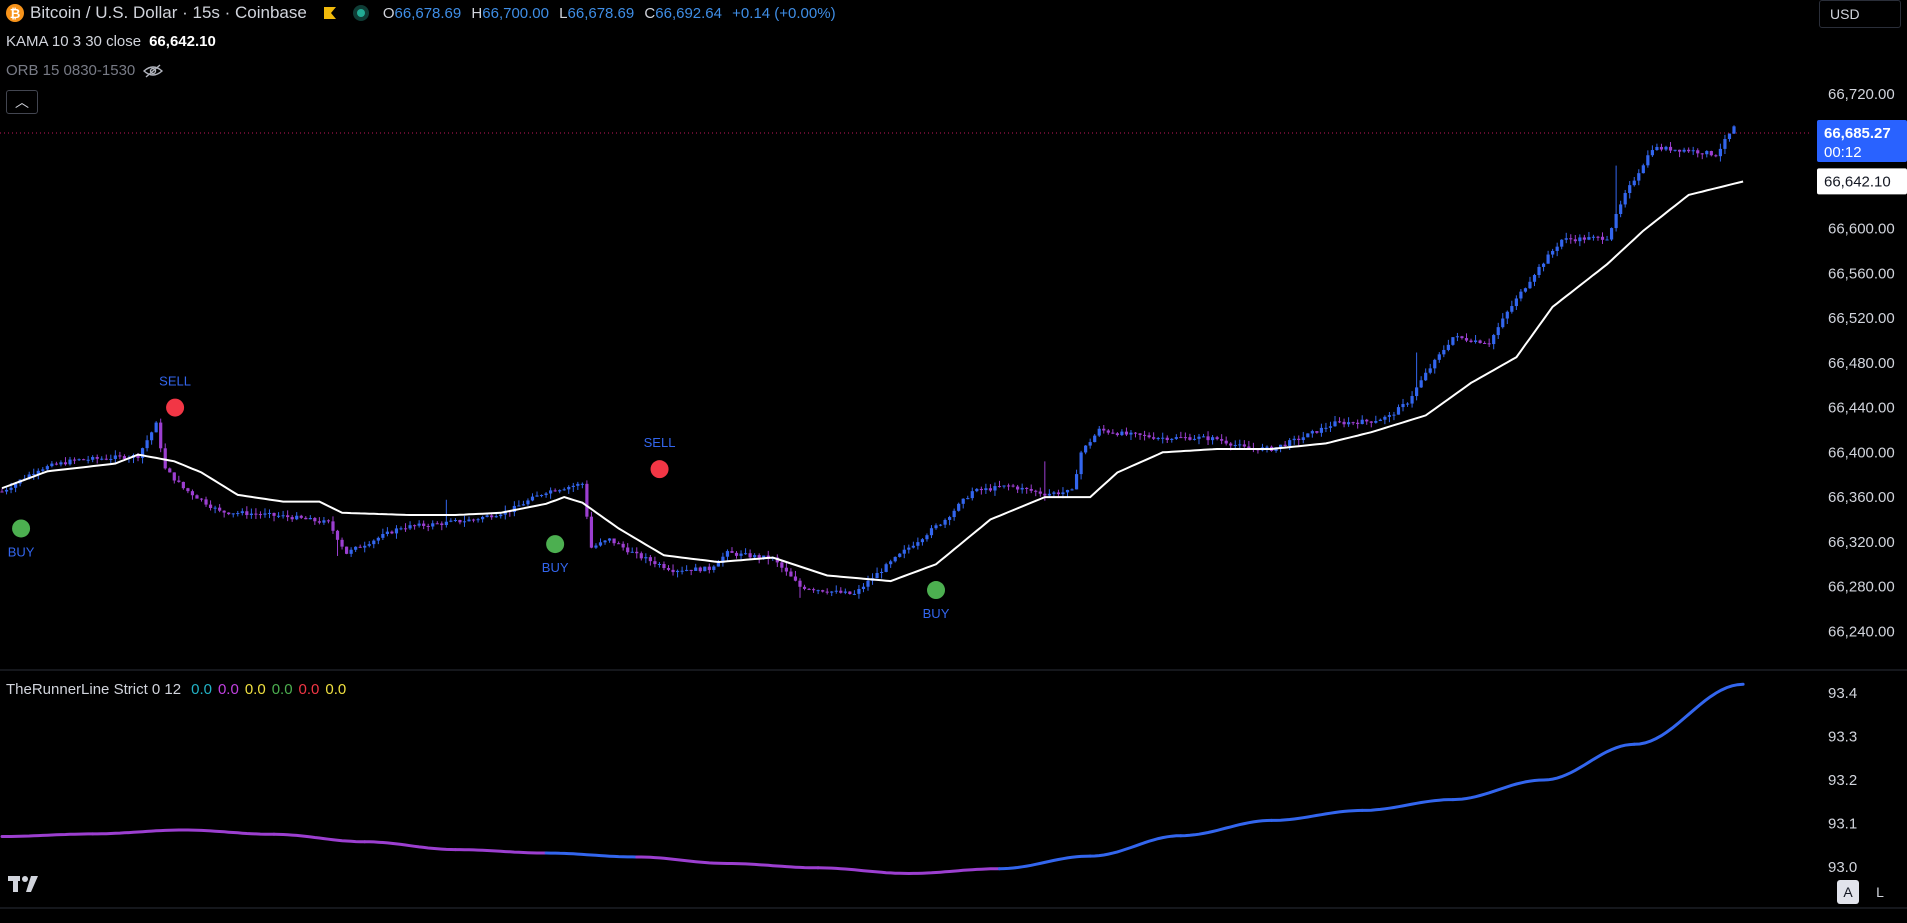 The image size is (1907, 923). What do you see at coordinates (22, 102) in the screenshot?
I see `collapse-legend-button: ︿` at bounding box center [22, 102].